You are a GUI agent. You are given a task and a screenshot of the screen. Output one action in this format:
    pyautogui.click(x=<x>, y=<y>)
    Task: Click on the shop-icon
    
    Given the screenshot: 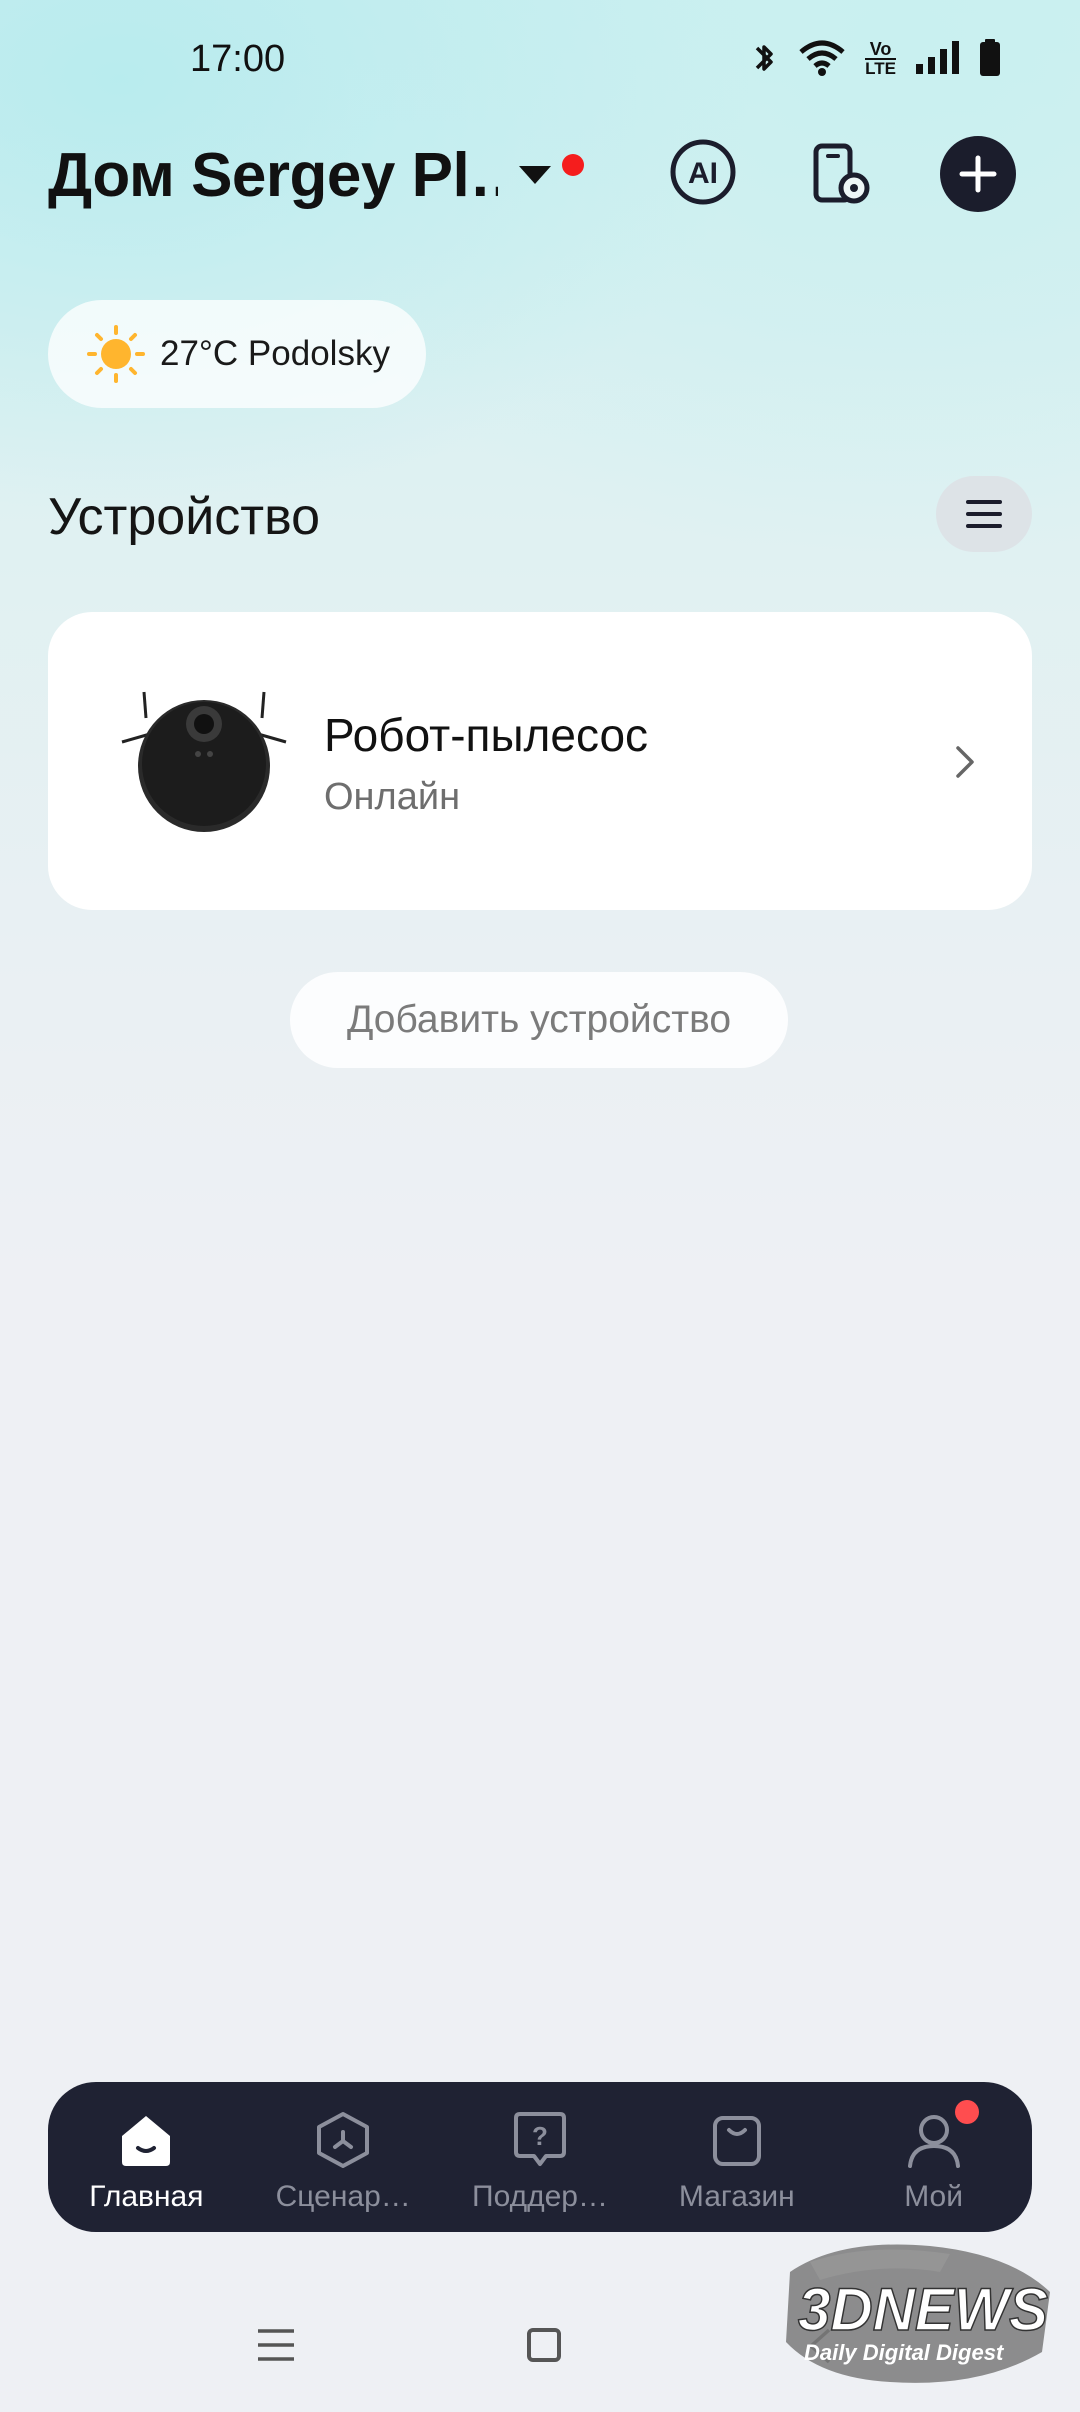 What is the action you would take?
    pyautogui.click(x=736, y=2141)
    